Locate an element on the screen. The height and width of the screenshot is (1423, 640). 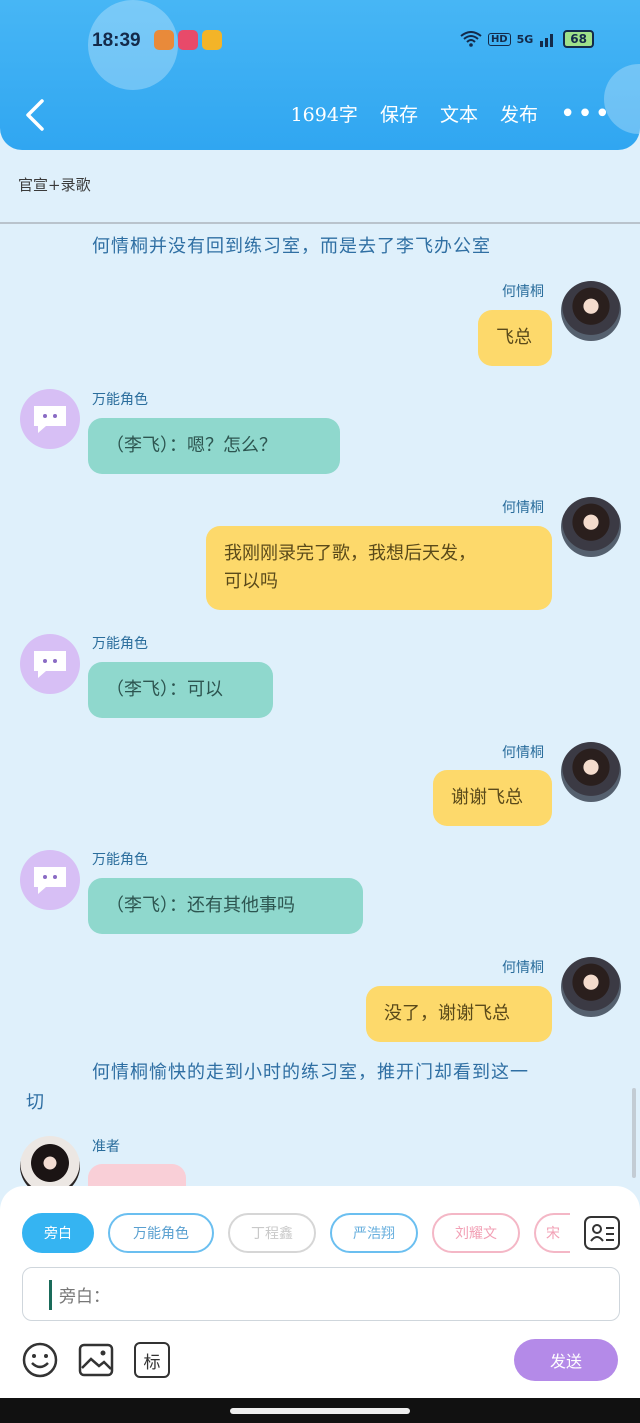
emoji-icon is located at coordinates (40, 1360).